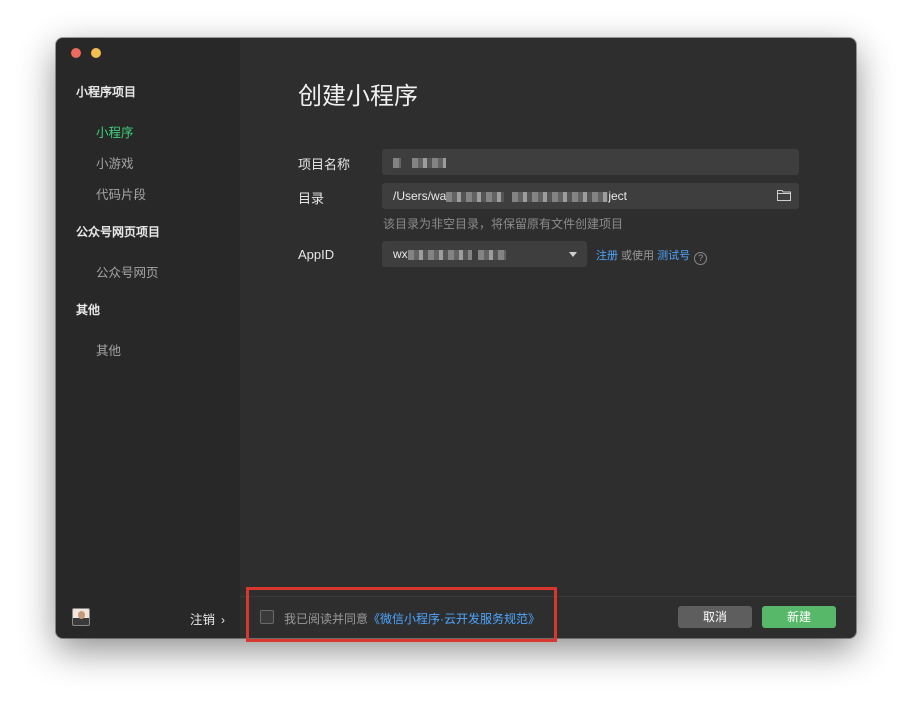 The height and width of the screenshot is (712, 912). Describe the element at coordinates (618, 196) in the screenshot. I see `directory-value-suffix: ject` at that location.